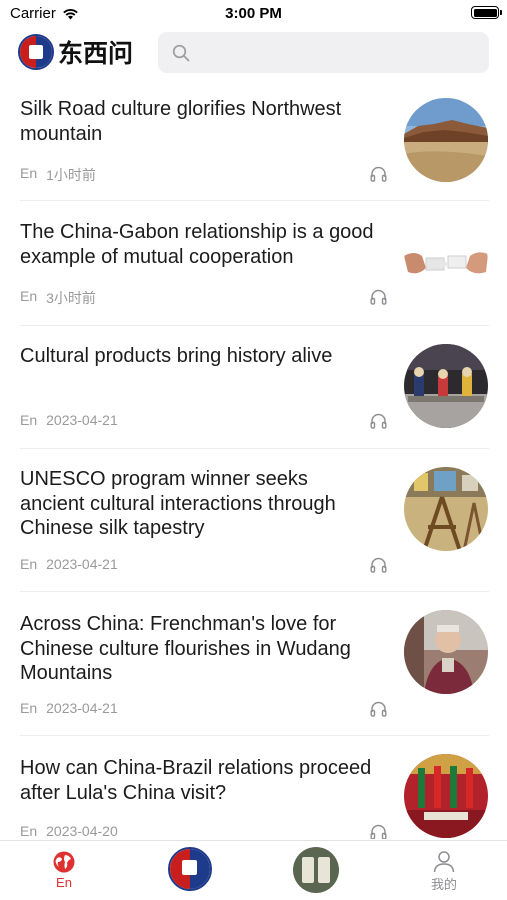 The image size is (507, 900). Describe the element at coordinates (71, 175) in the screenshot. I see `news-time: 1小时前` at that location.